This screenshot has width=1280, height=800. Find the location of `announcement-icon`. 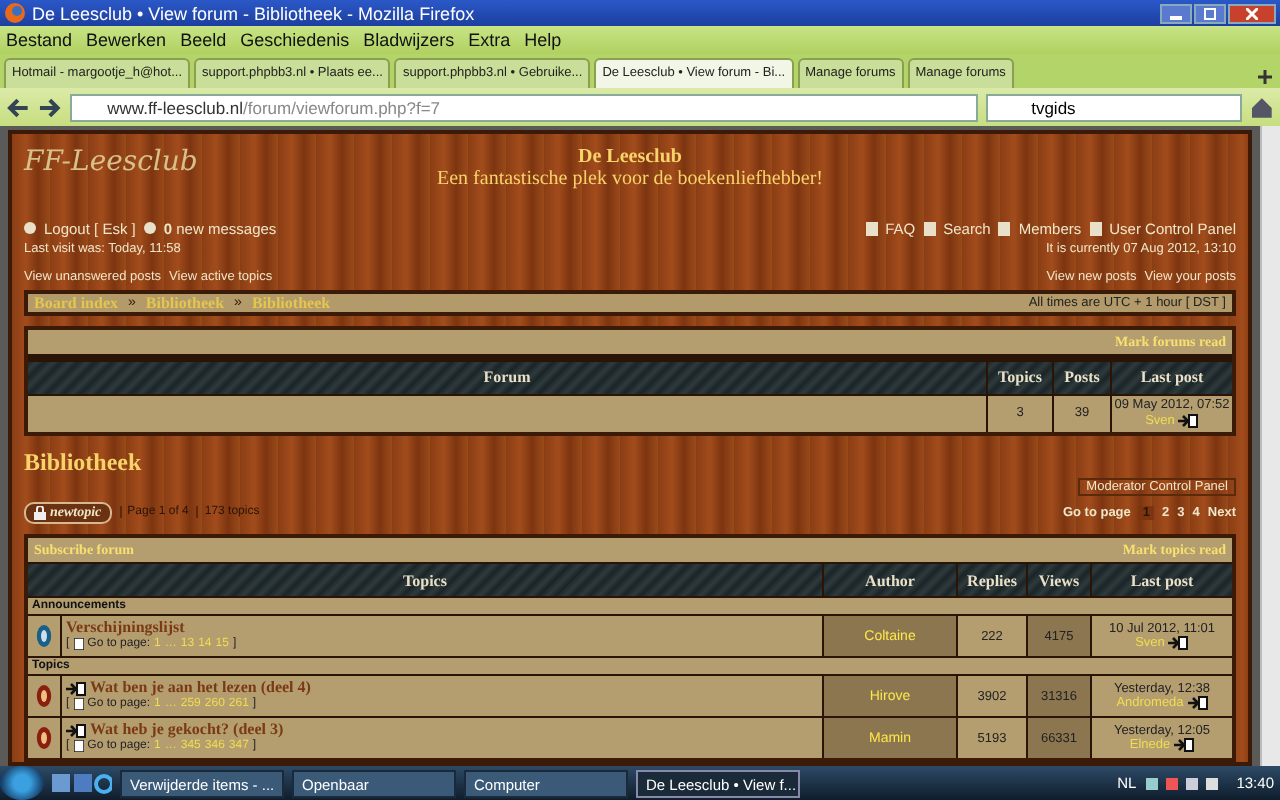

announcement-icon is located at coordinates (44, 636).